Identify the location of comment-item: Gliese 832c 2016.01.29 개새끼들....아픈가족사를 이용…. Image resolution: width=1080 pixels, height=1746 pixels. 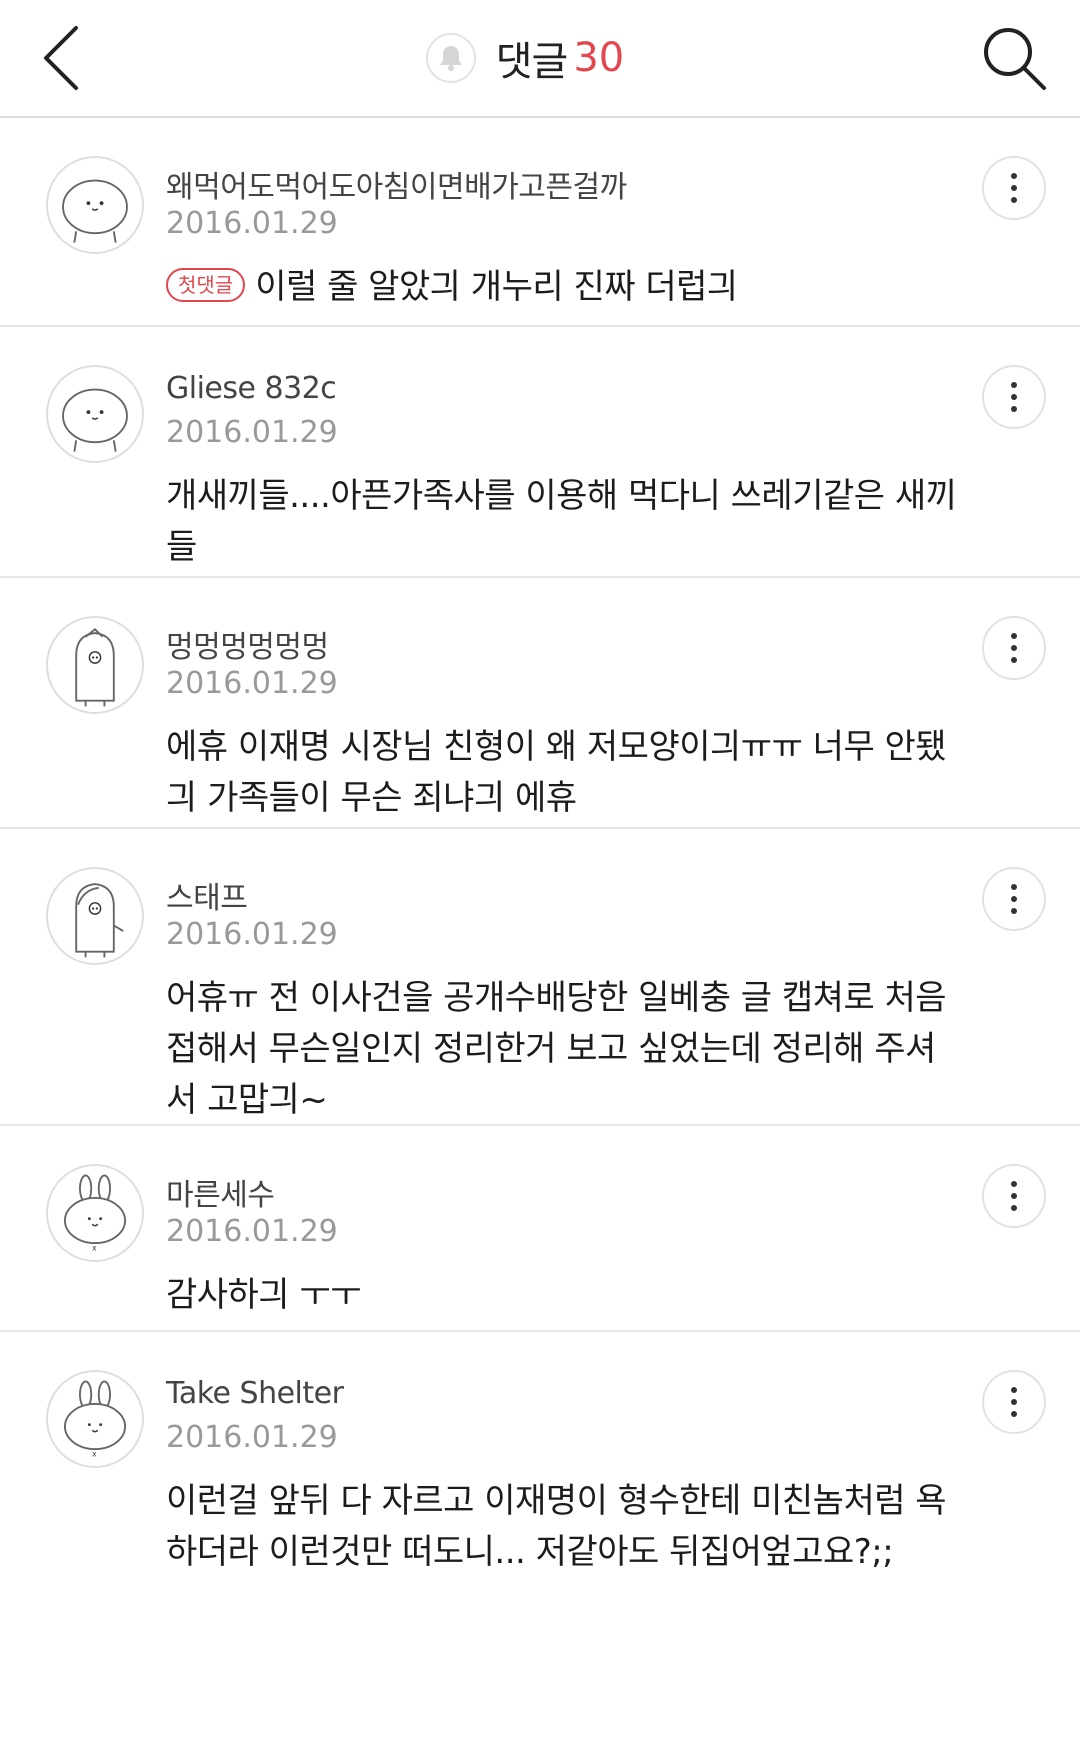
(540, 452).